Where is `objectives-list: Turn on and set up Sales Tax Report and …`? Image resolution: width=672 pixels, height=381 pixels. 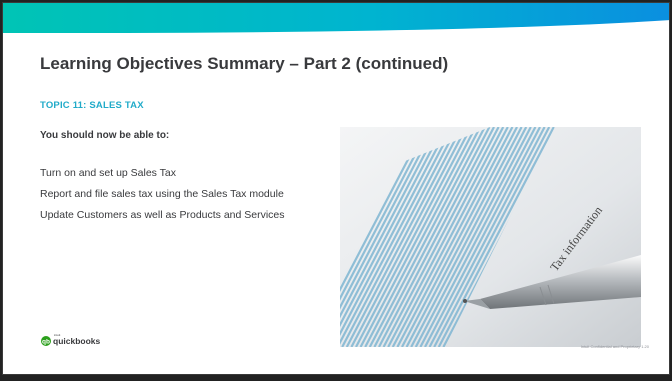 objectives-list: Turn on and set up Sales Tax Report and … is located at coordinates (170, 198).